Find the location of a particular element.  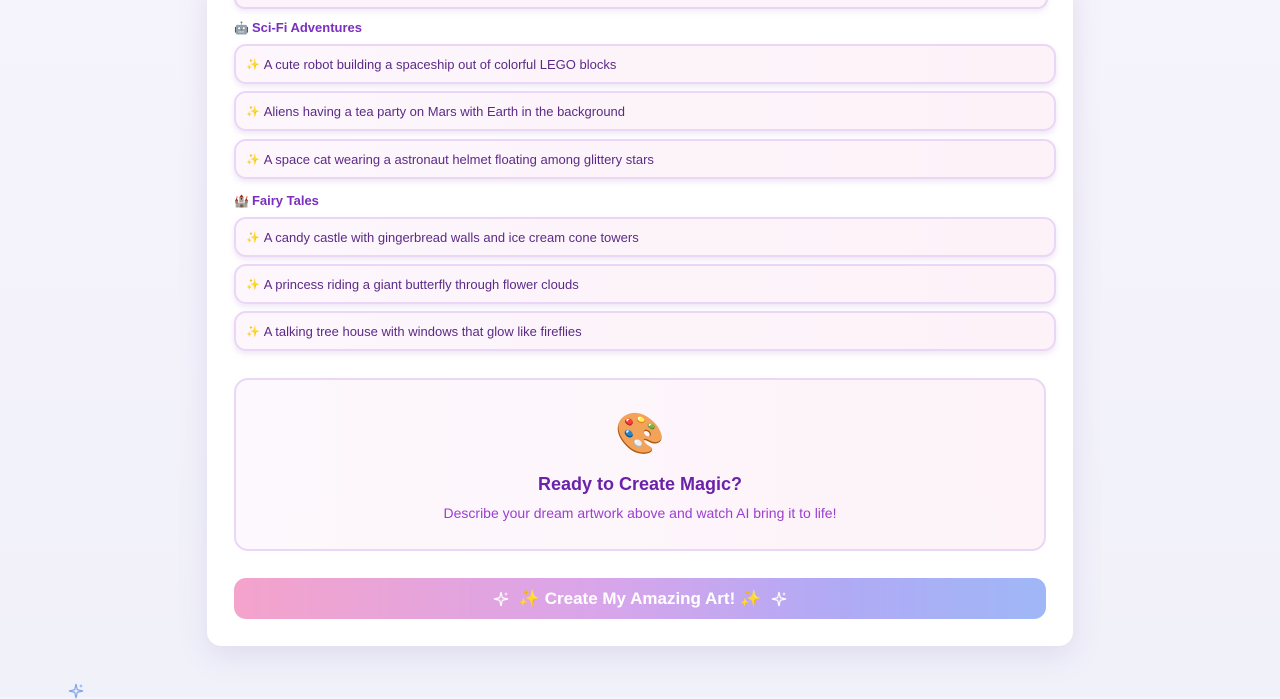

create-art-label: ✨ Create My Amazing Art! ✨ is located at coordinates (640, 598).